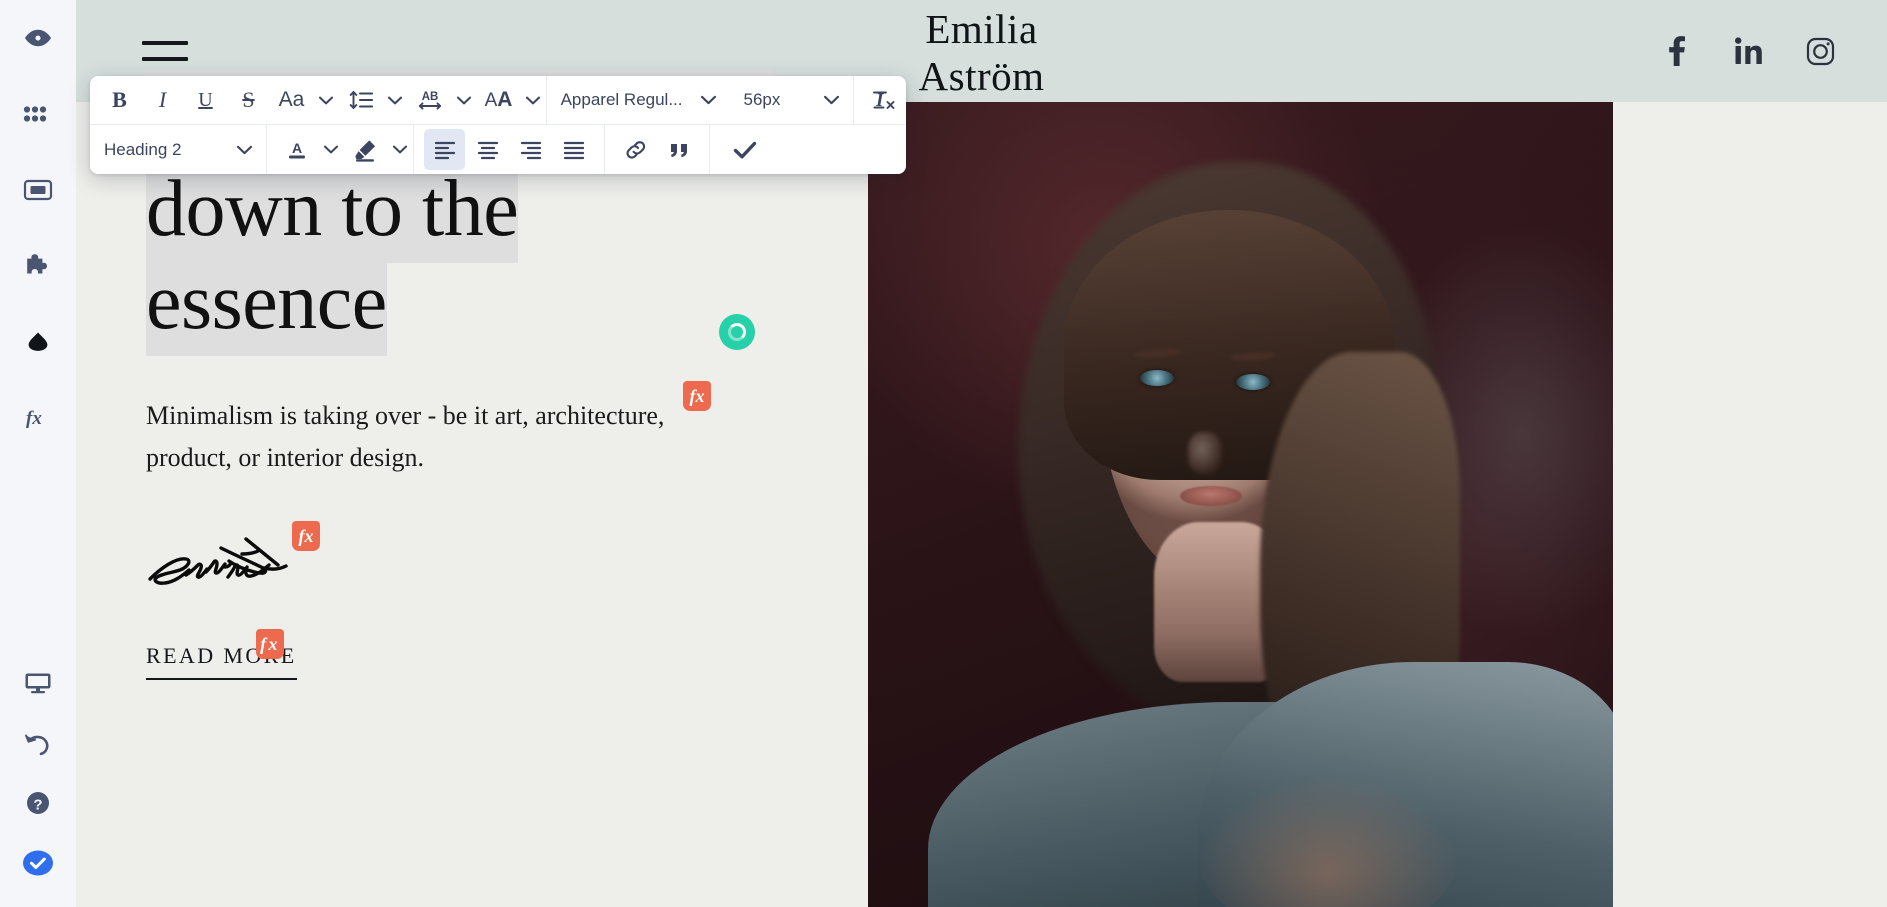 The image size is (1887, 907). Describe the element at coordinates (119, 100) in the screenshot. I see `bold-button: B` at that location.